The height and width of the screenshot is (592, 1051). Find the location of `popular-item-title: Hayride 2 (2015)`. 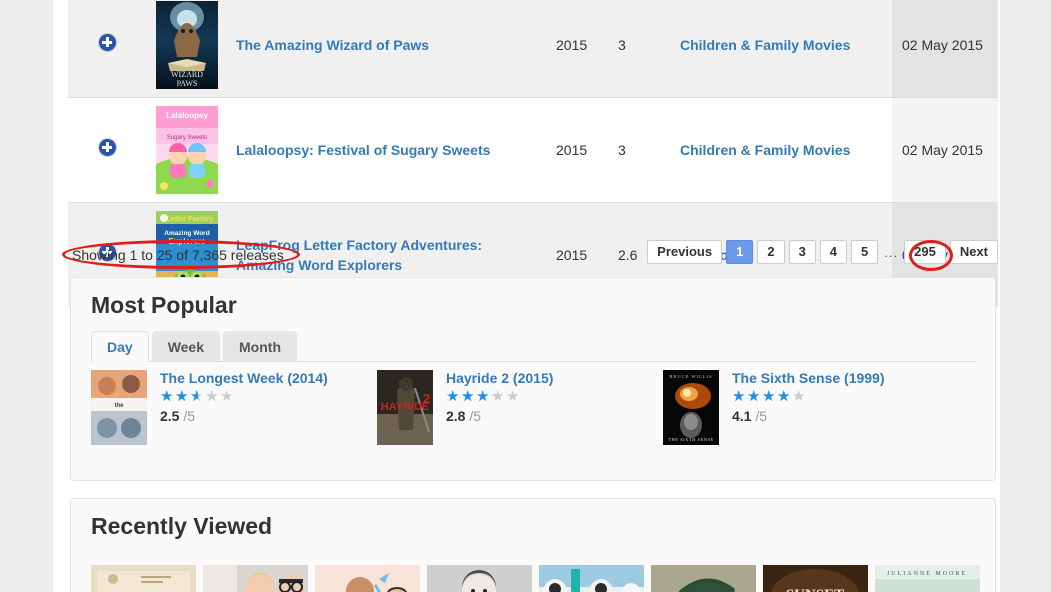

popular-item-title: Hayride 2 (2015) is located at coordinates (499, 378).